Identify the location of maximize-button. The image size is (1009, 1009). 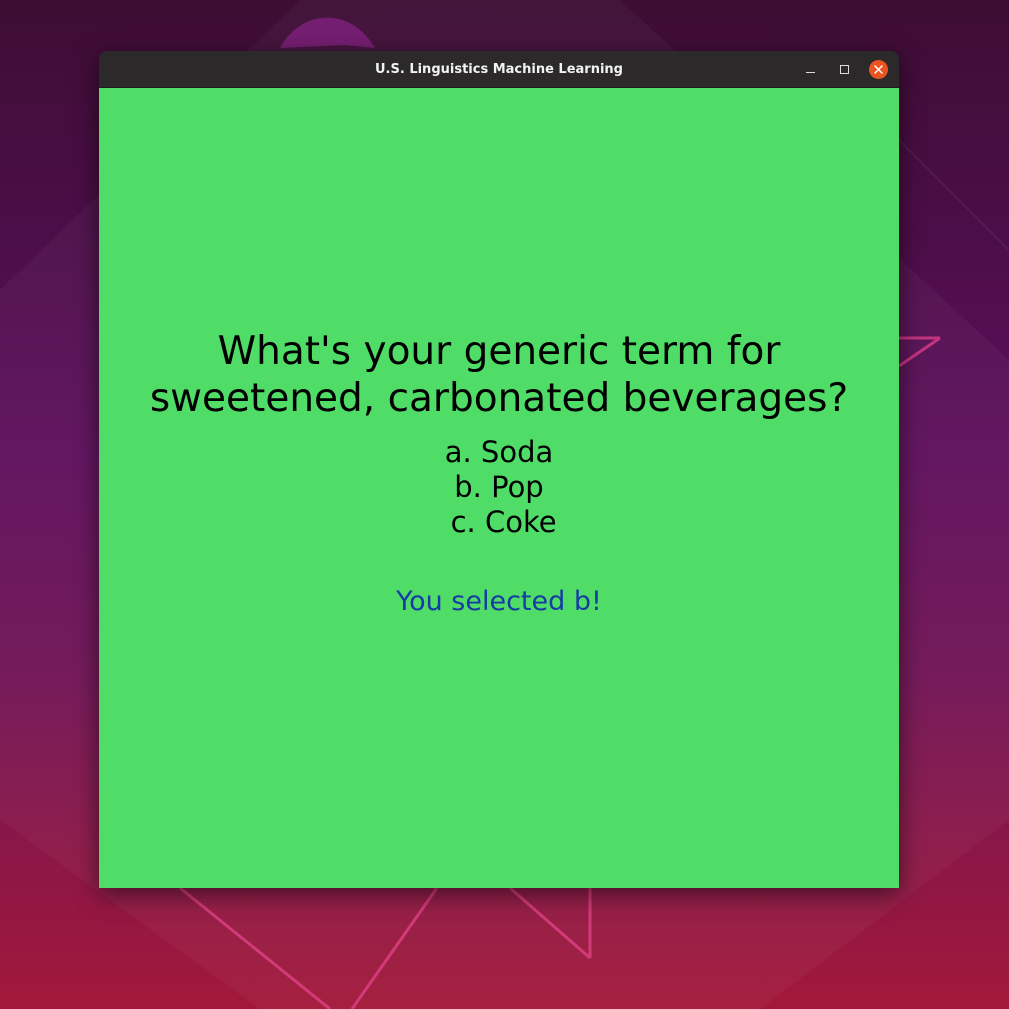
(844, 69).